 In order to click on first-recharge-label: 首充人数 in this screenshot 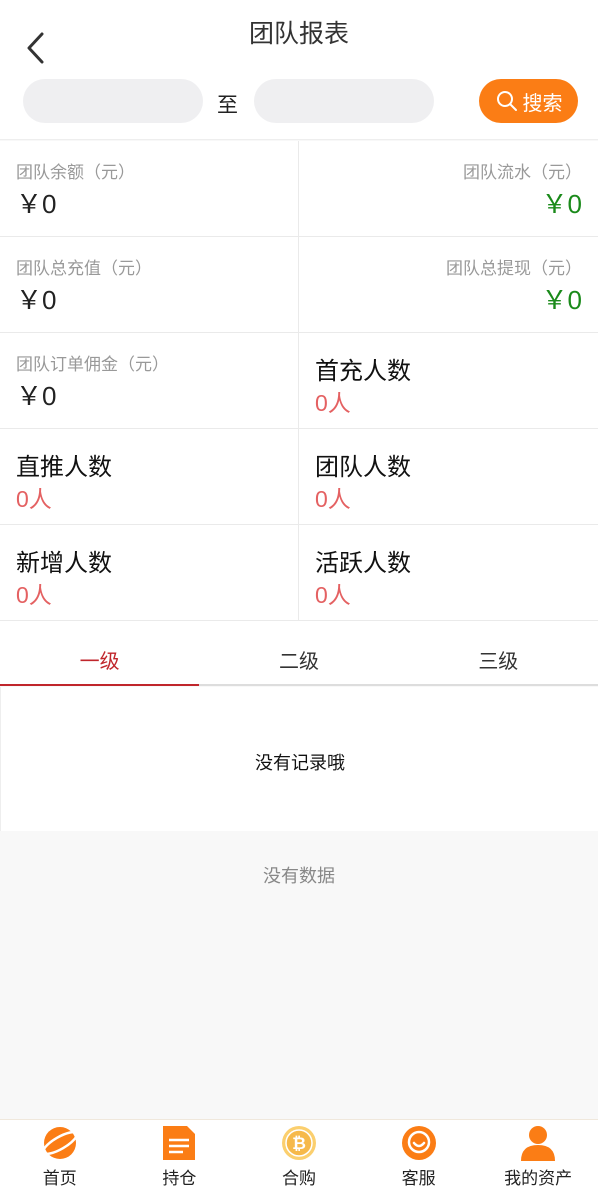, I will do `click(363, 371)`.